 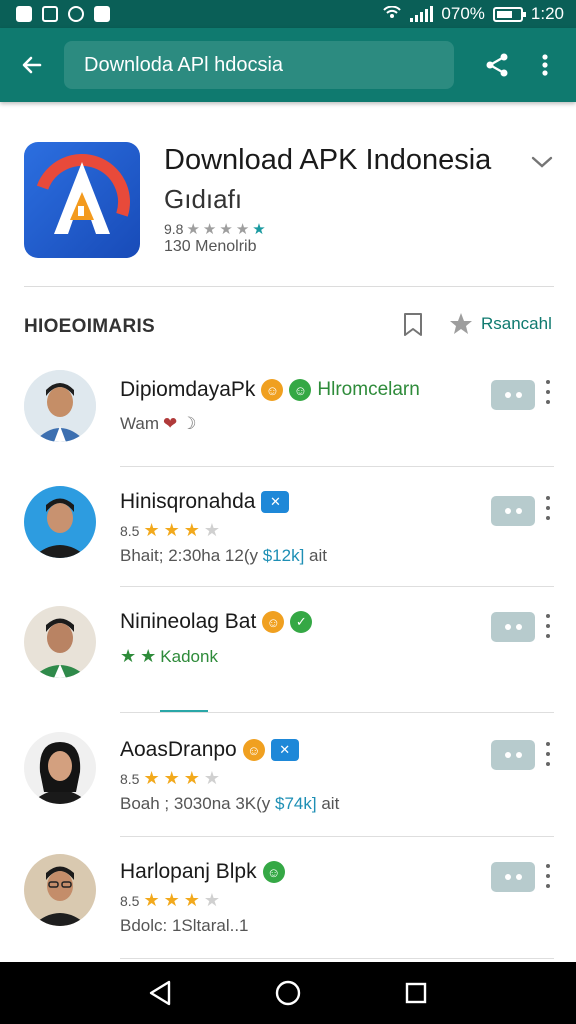 What do you see at coordinates (90, 326) in the screenshot?
I see `section-title: HIOEOIMARIS` at bounding box center [90, 326].